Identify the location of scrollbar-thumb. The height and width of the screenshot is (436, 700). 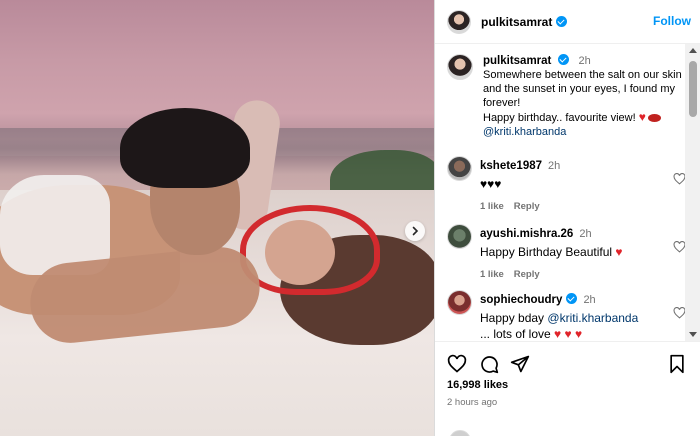
(693, 89).